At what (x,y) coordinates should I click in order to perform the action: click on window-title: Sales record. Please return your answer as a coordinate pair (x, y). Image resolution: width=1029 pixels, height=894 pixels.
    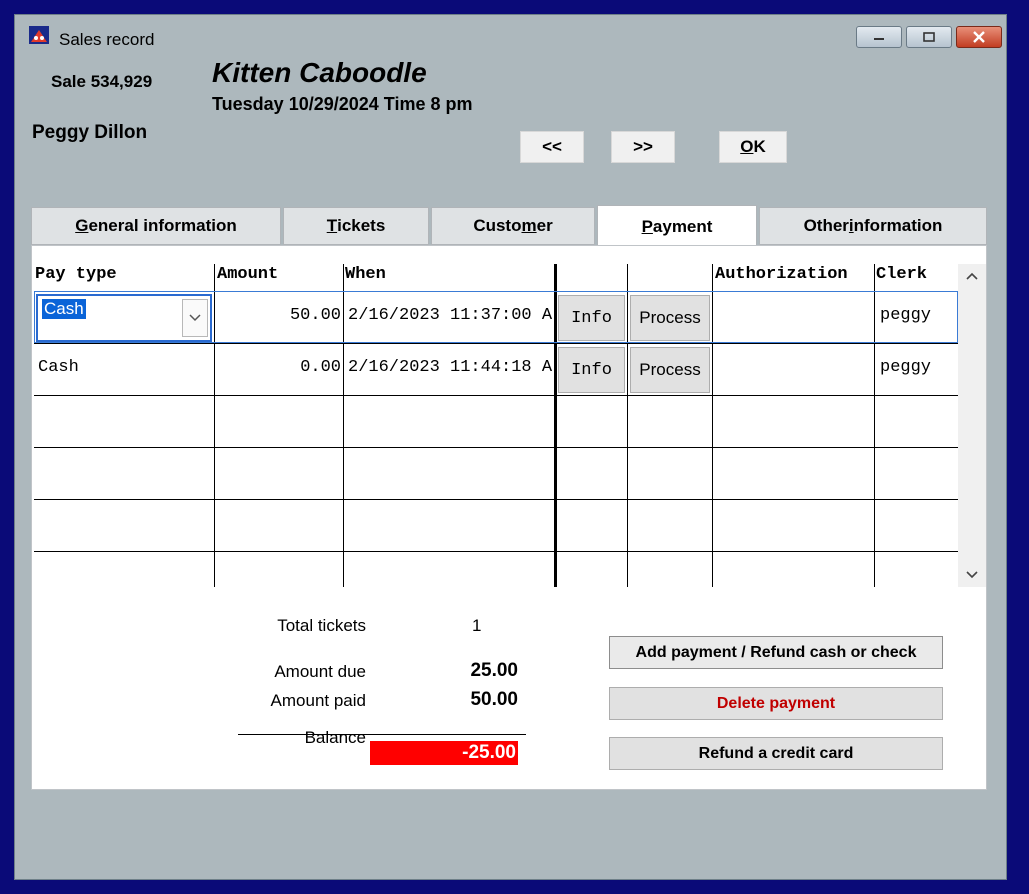
    Looking at the image, I should click on (107, 39).